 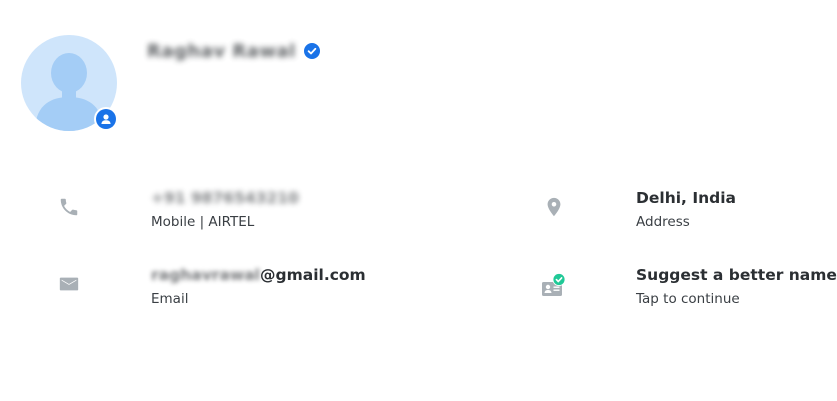 What do you see at coordinates (225, 198) in the screenshot?
I see `phone-number: +91 9876543210` at bounding box center [225, 198].